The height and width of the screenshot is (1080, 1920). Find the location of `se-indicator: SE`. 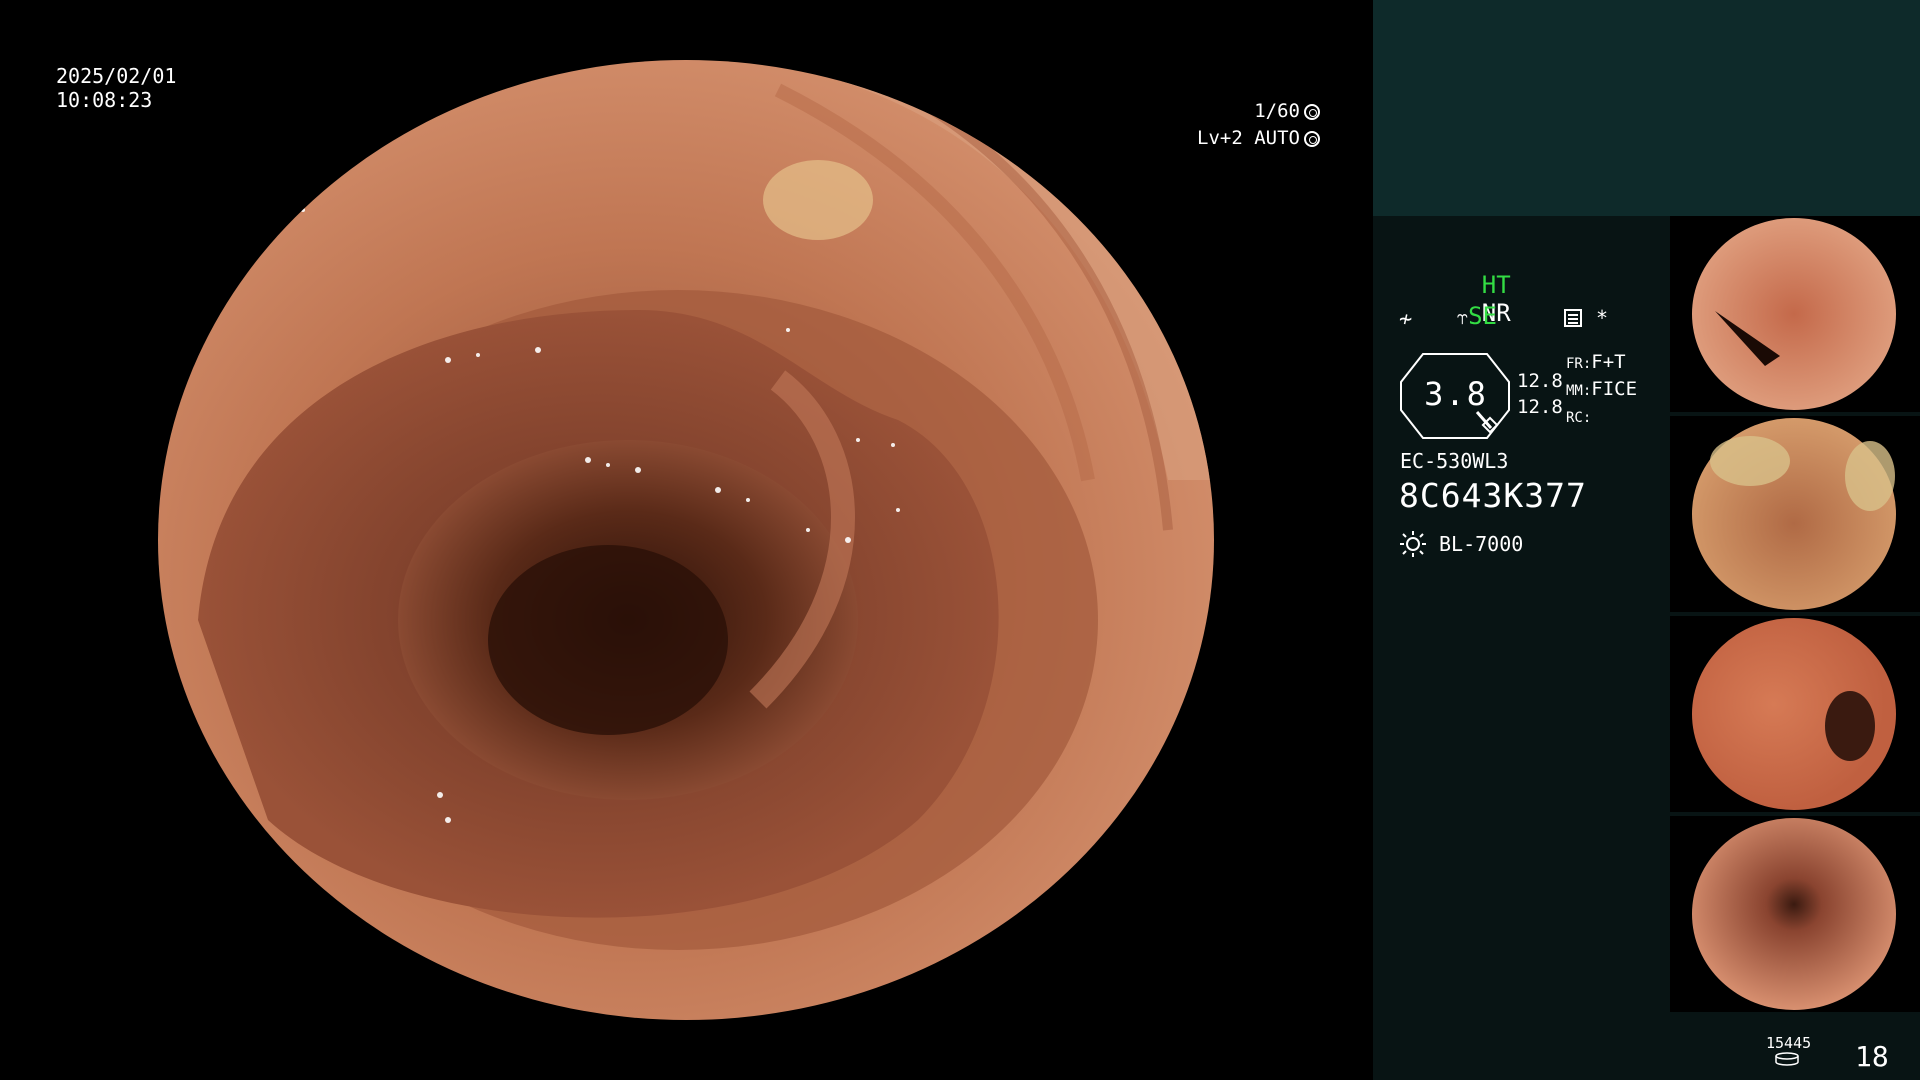

se-indicator: SE is located at coordinates (1482, 316).